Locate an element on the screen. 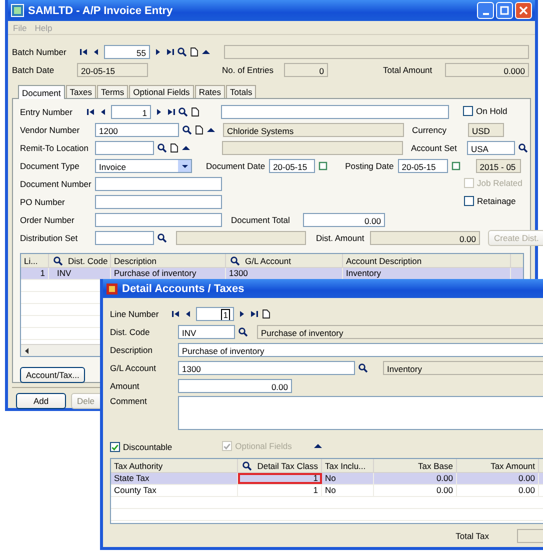 The height and width of the screenshot is (556, 543). currency-field: USD is located at coordinates (486, 130).